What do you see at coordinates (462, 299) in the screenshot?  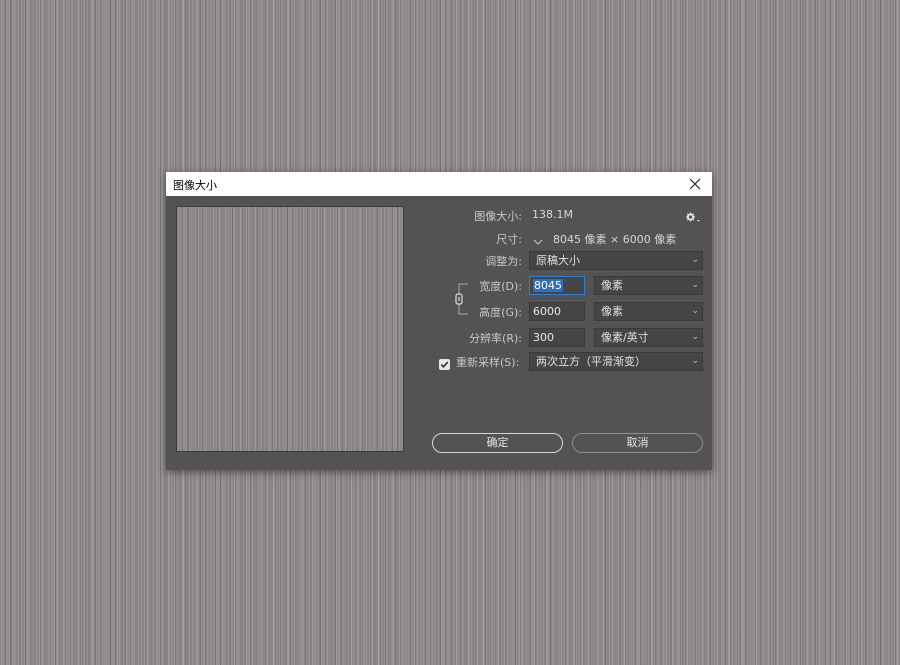 I see `chain-link-icon` at bounding box center [462, 299].